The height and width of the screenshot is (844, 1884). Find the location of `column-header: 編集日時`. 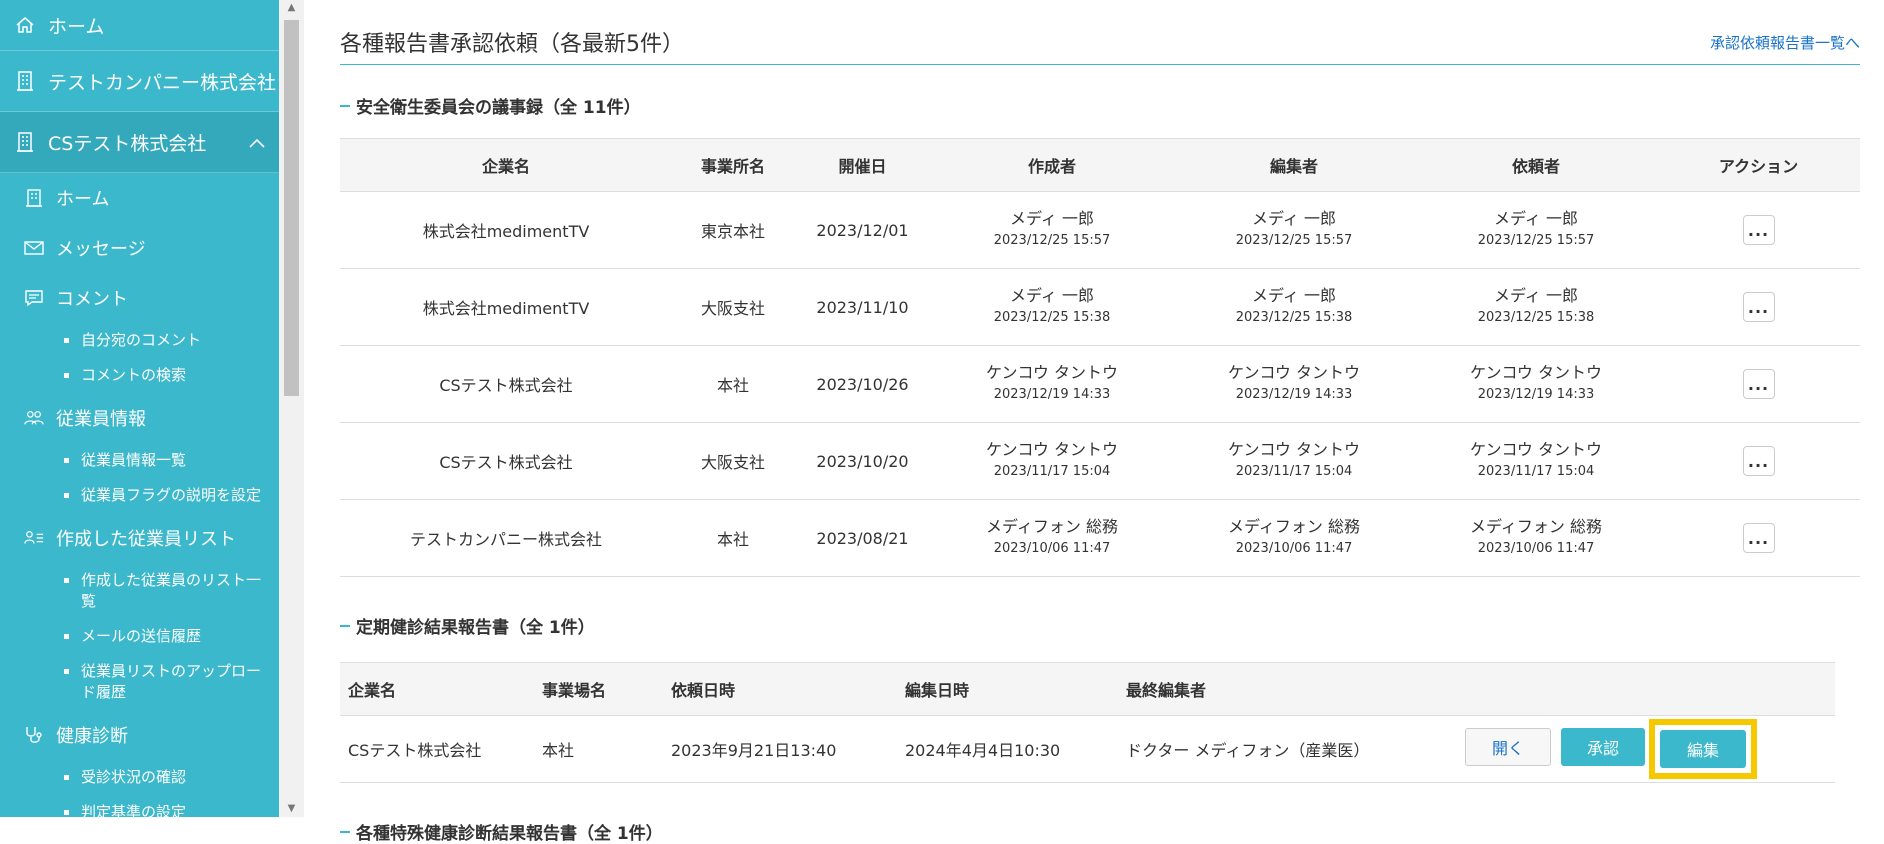

column-header: 編集日時 is located at coordinates (1007, 689).